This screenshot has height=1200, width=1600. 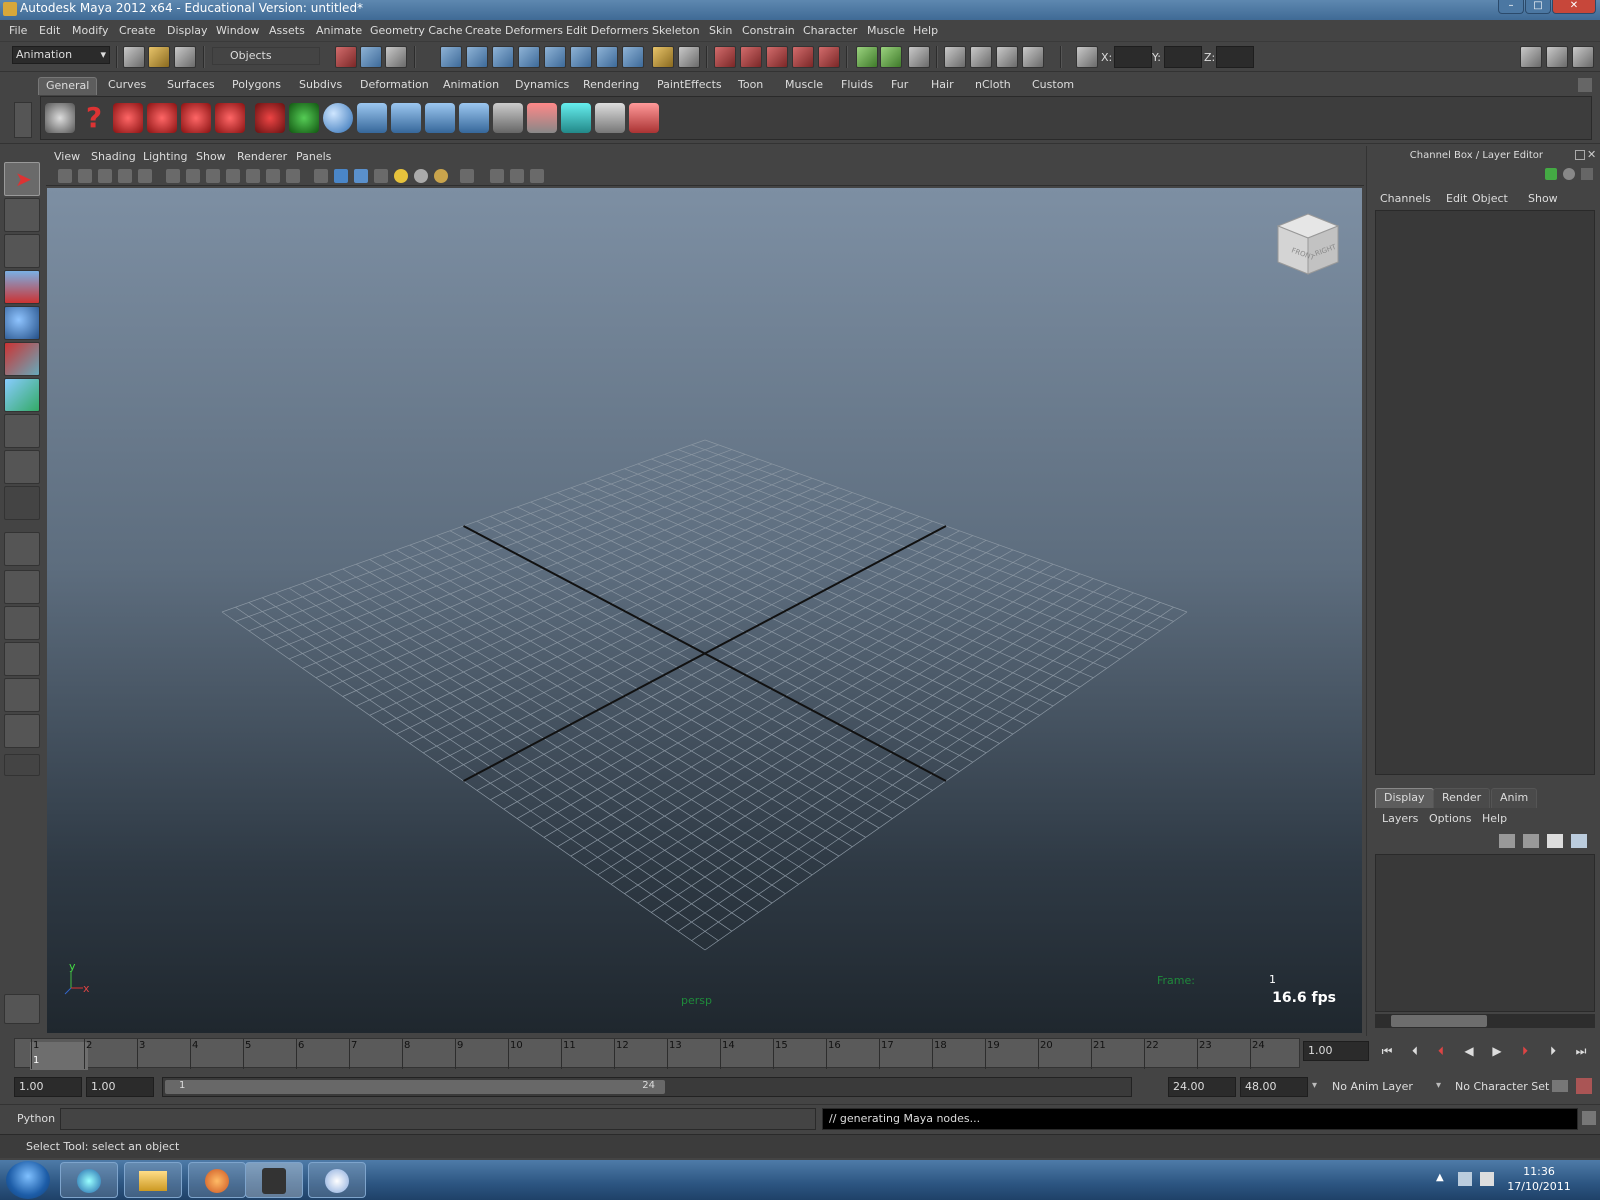 What do you see at coordinates (517, 176) in the screenshot?
I see `xray-joints-icon` at bounding box center [517, 176].